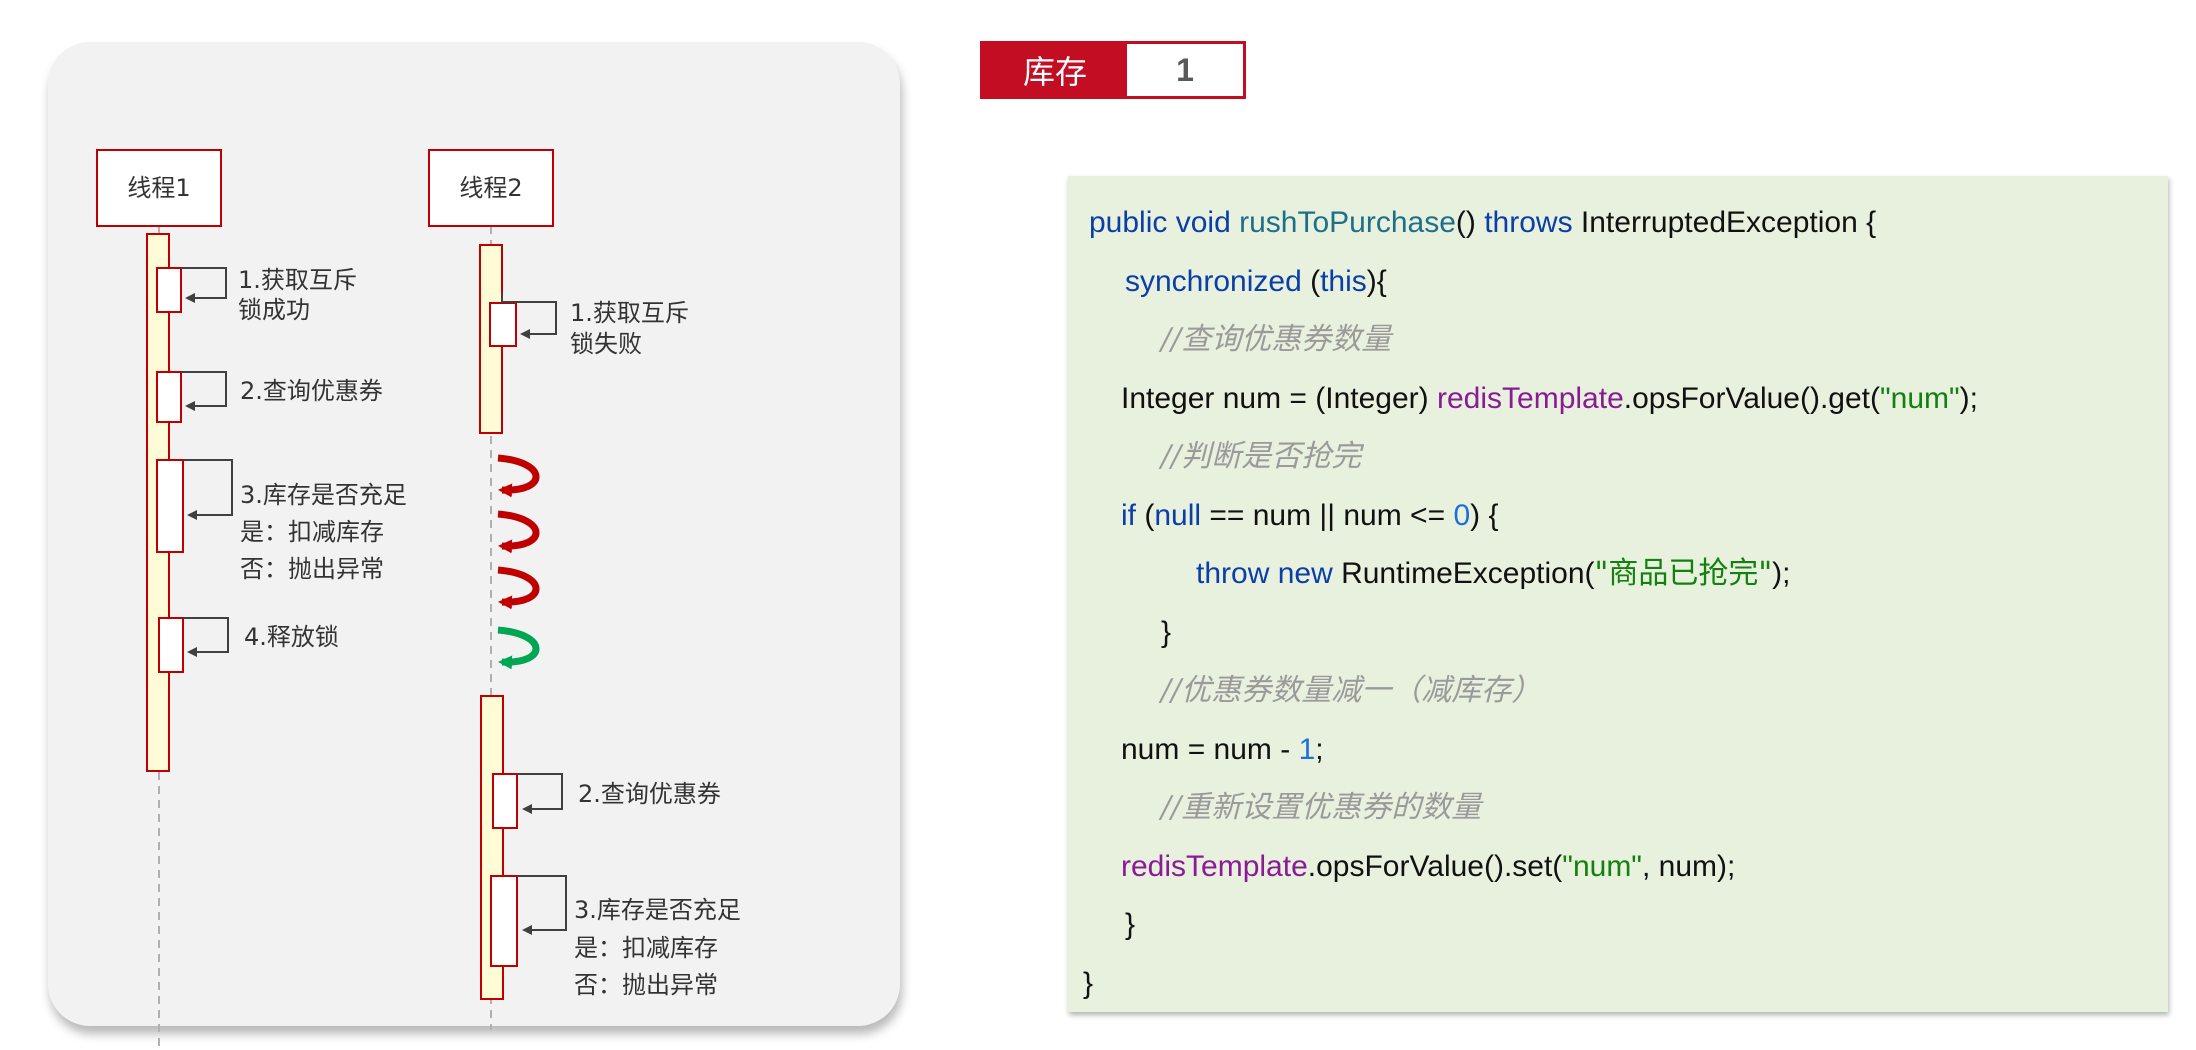 Image resolution: width=2196 pixels, height=1050 pixels. I want to click on thread2-title: 线程2, so click(490, 188).